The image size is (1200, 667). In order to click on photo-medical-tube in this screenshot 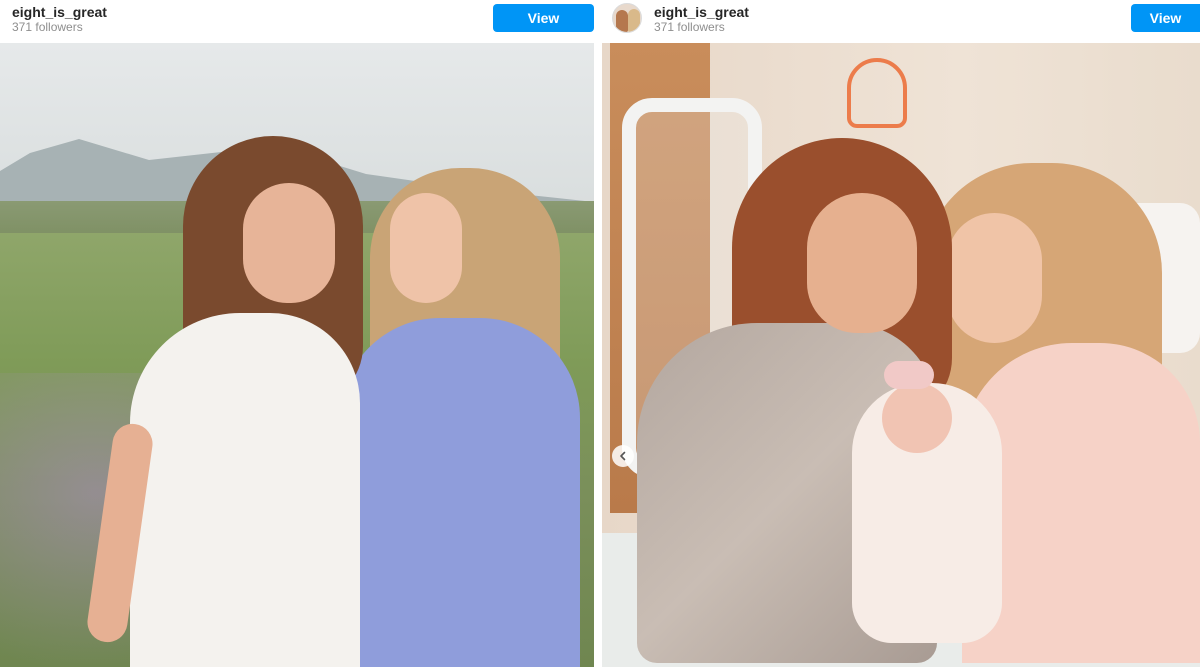, I will do `click(877, 93)`.